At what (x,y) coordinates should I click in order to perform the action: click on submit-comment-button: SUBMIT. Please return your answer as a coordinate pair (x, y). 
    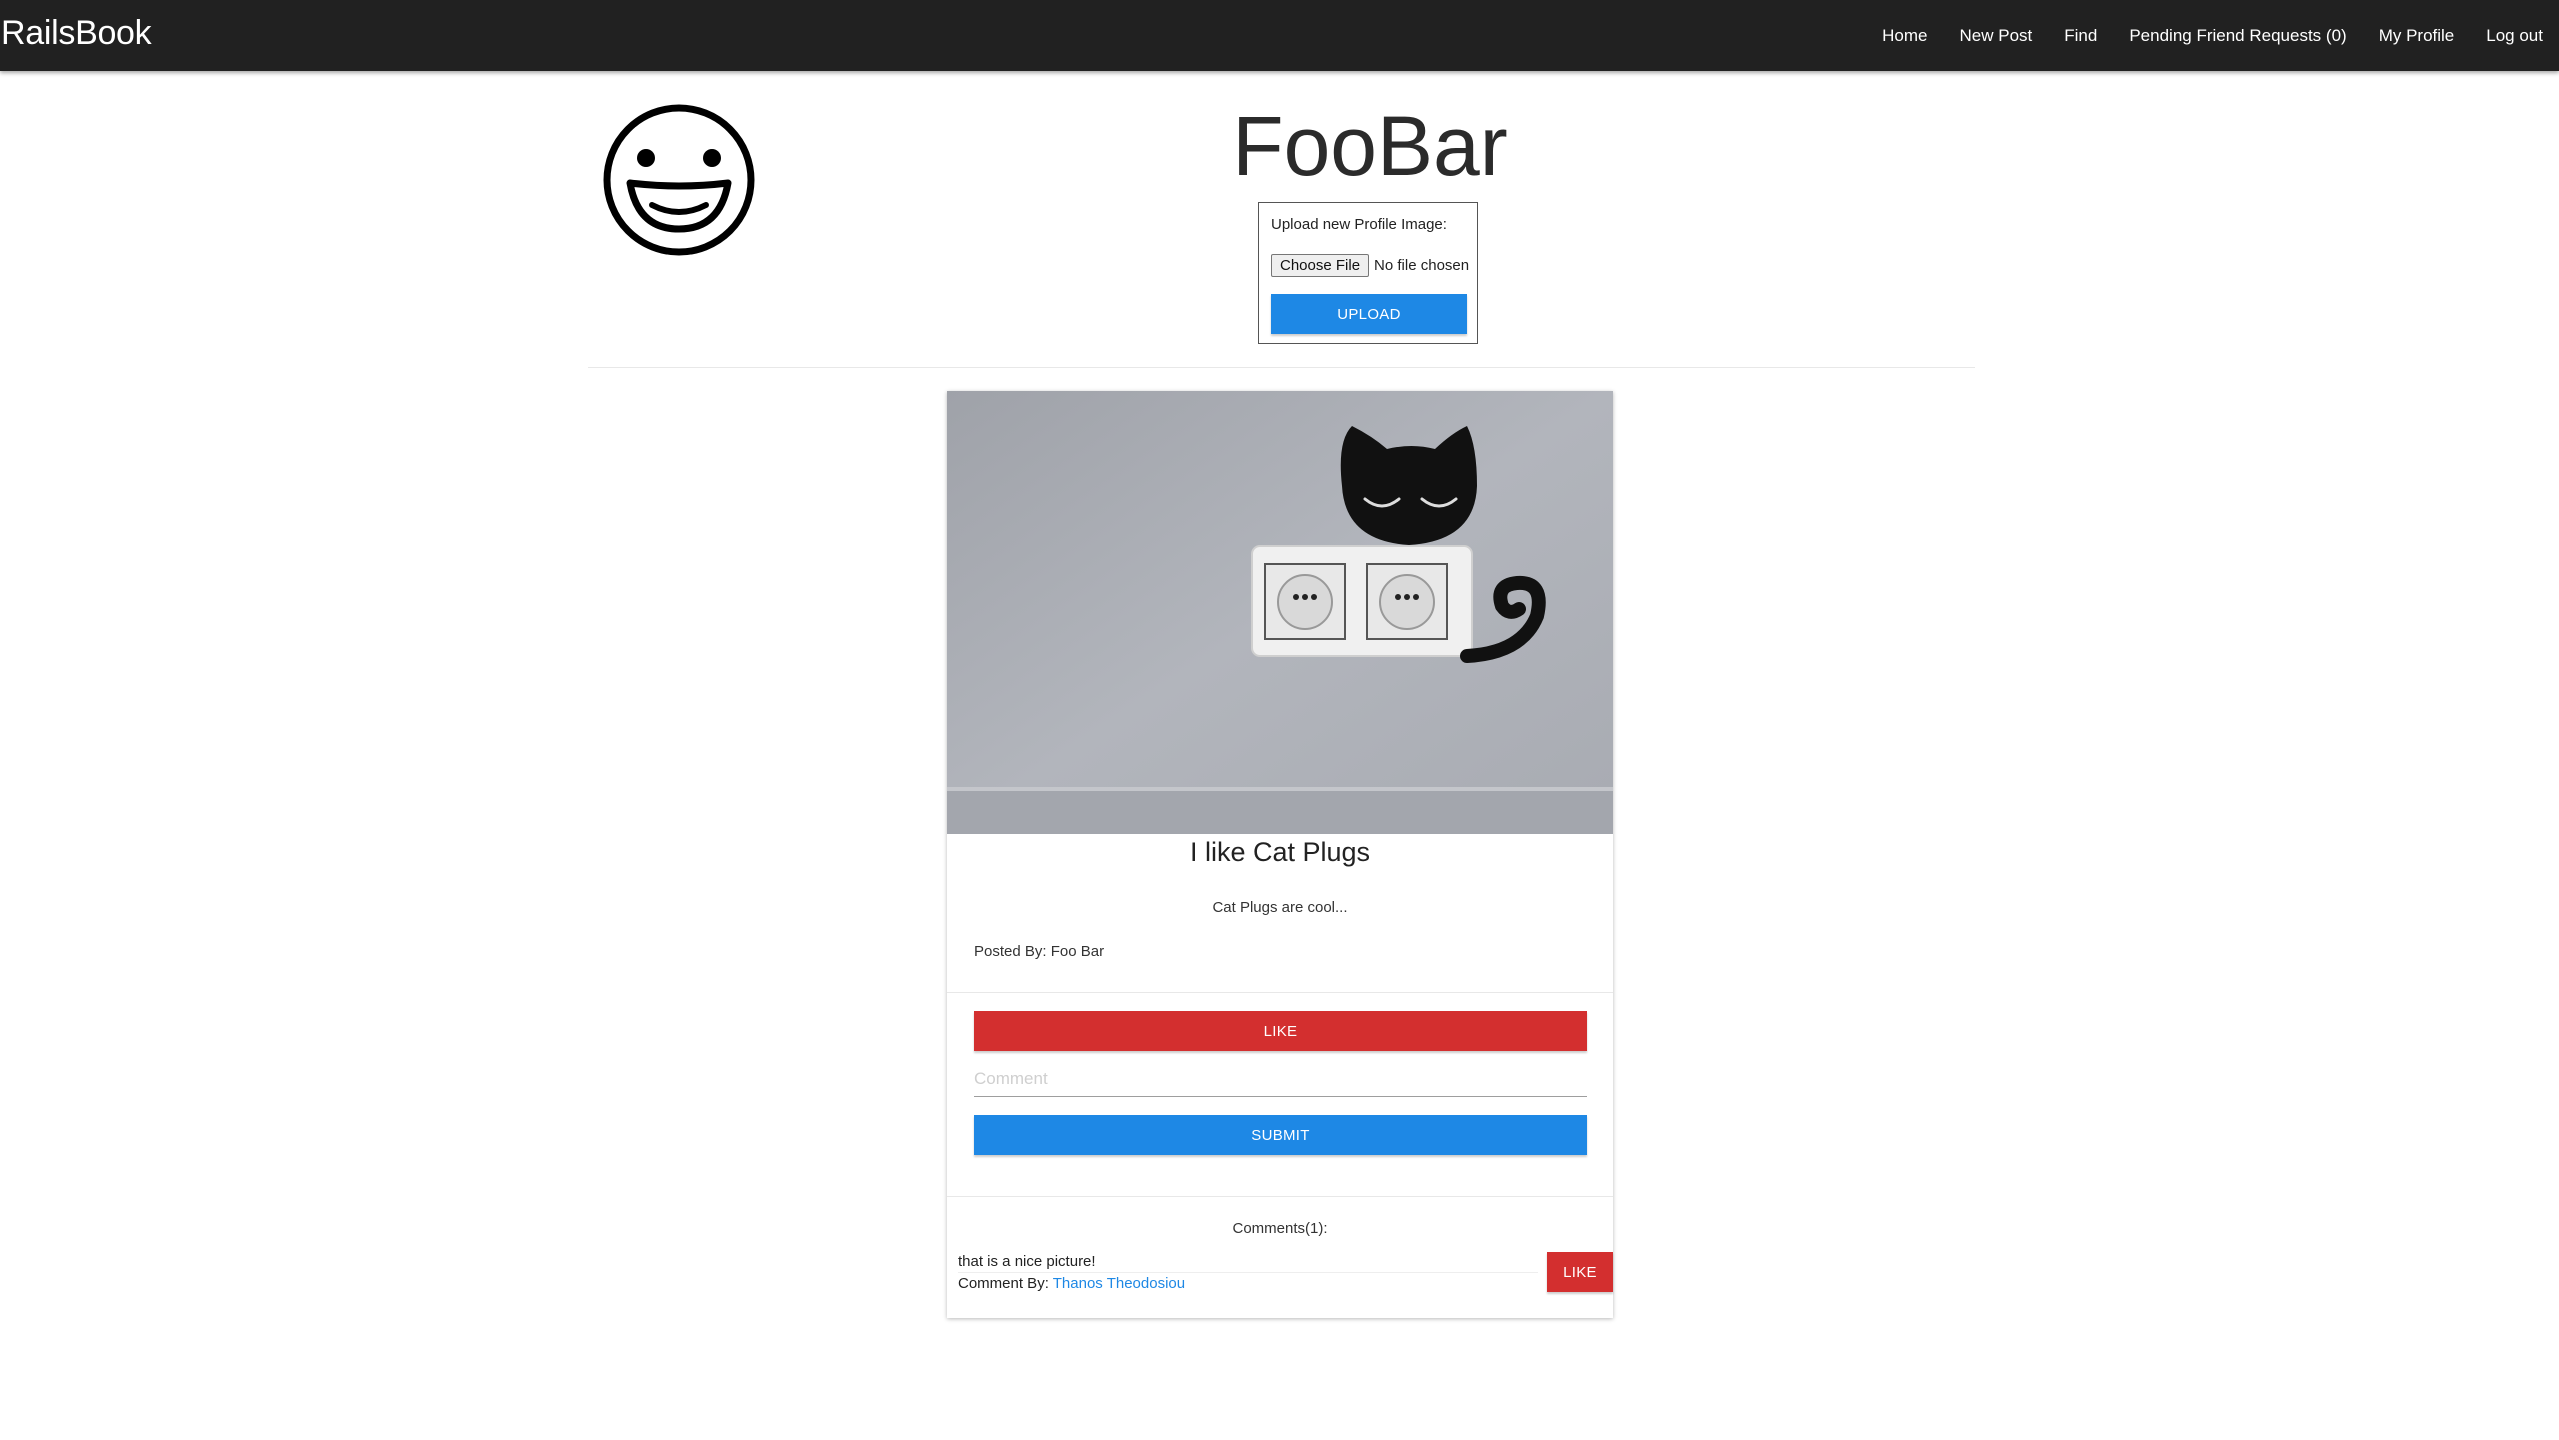
    Looking at the image, I should click on (1280, 1135).